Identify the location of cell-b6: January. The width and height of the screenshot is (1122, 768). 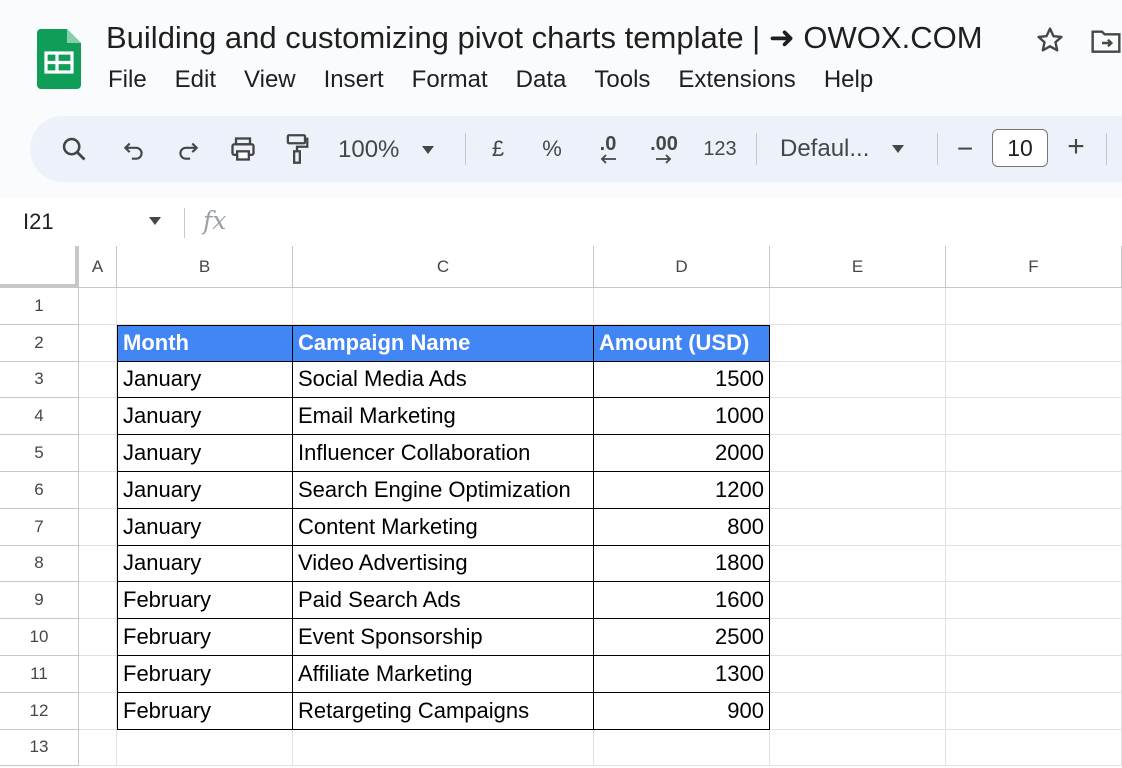
(205, 490).